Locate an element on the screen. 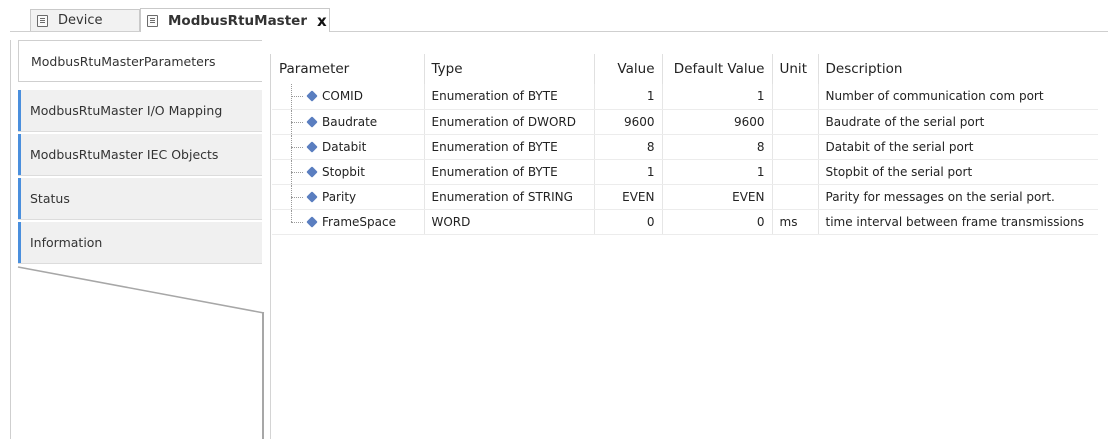 This screenshot has width=1108, height=439. grid-left-border is located at coordinates (270, 246).